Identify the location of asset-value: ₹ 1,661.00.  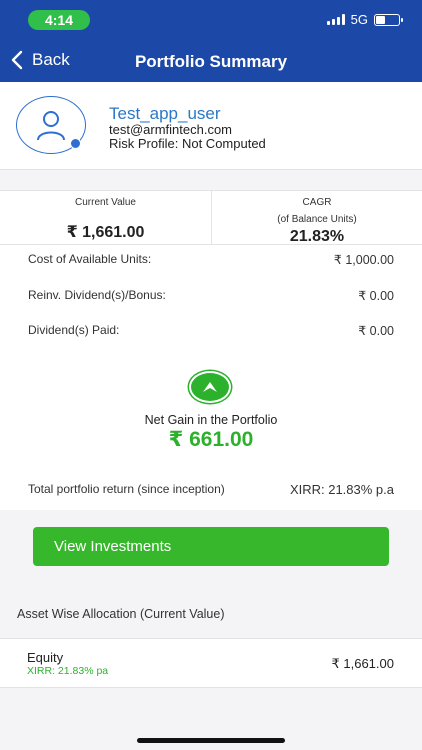
(363, 663).